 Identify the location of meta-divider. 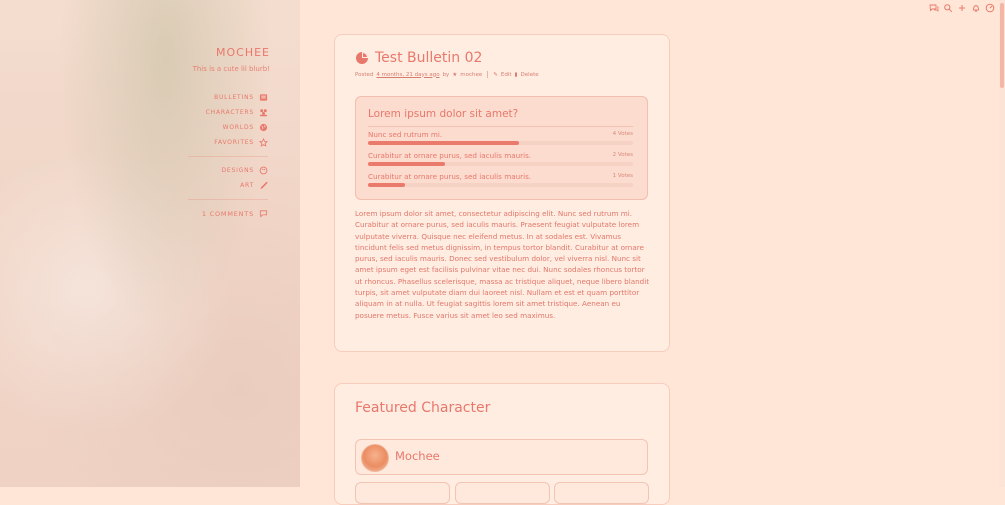
(488, 74).